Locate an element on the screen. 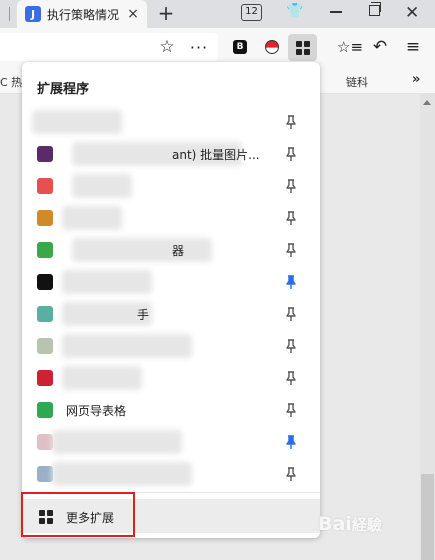 The height and width of the screenshot is (560, 435). bookmarks-more-icon: » is located at coordinates (416, 79).